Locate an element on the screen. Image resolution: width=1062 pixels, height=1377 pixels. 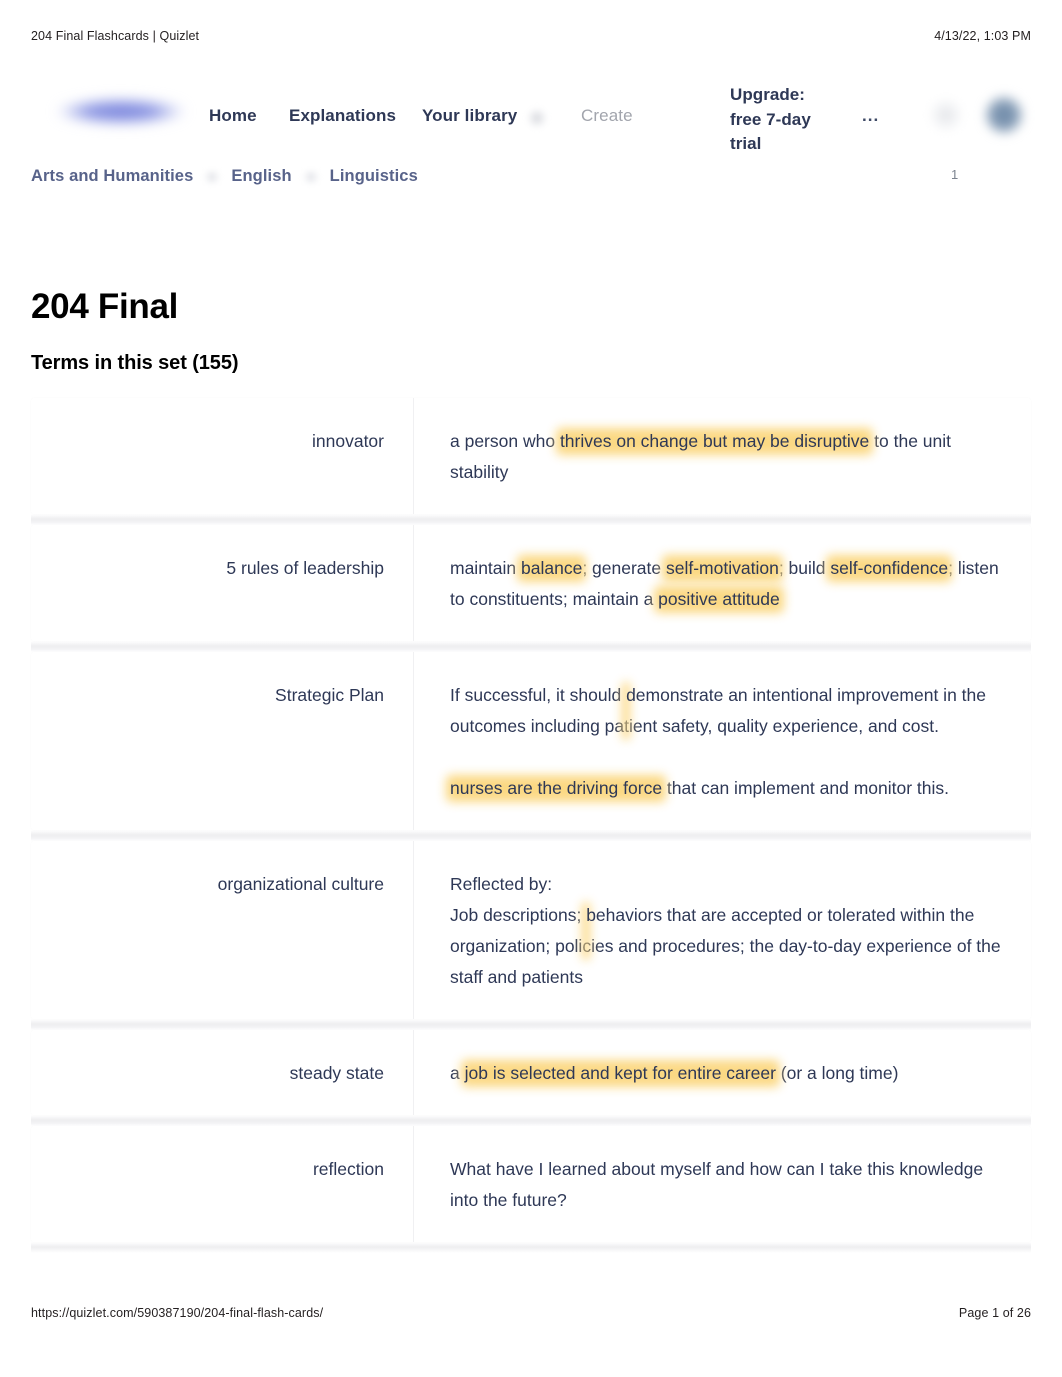
highlighted-text: self-confidence is located at coordinates (889, 568).